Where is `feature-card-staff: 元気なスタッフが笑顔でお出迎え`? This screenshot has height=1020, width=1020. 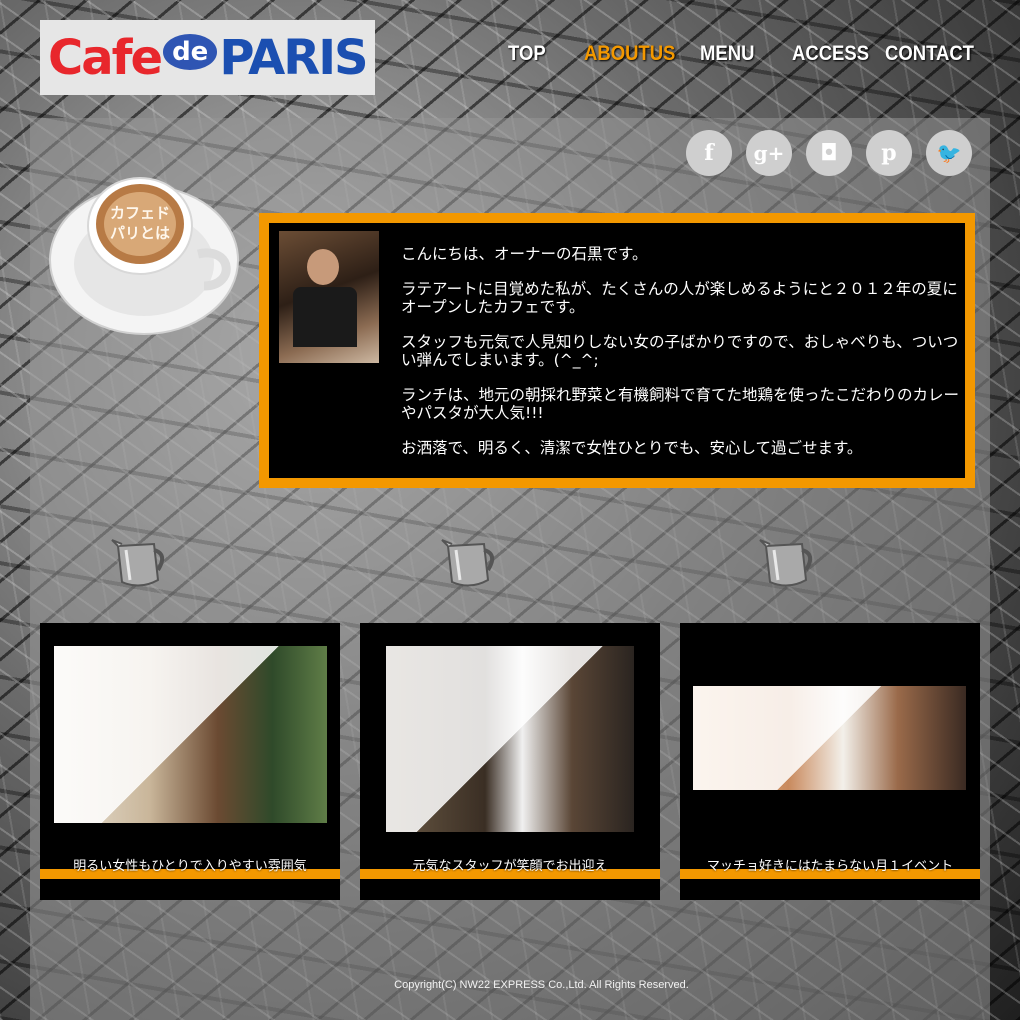
feature-card-staff: 元気なスタッフが笑顔でお出迎え is located at coordinates (510, 761).